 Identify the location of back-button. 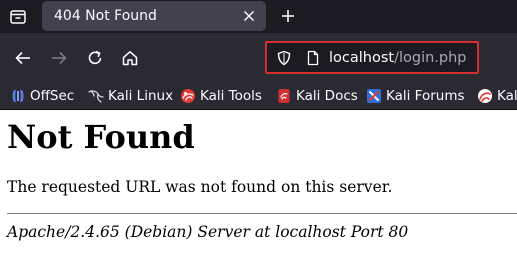
(23, 58).